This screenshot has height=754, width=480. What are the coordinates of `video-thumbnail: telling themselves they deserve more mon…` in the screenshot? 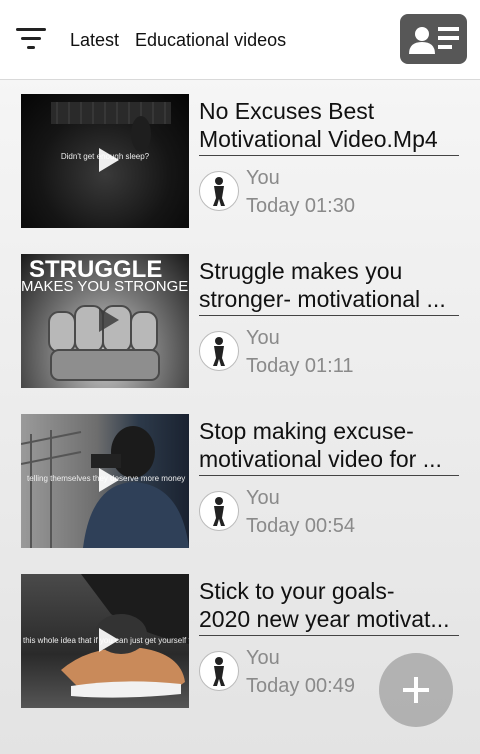 It's located at (105, 481).